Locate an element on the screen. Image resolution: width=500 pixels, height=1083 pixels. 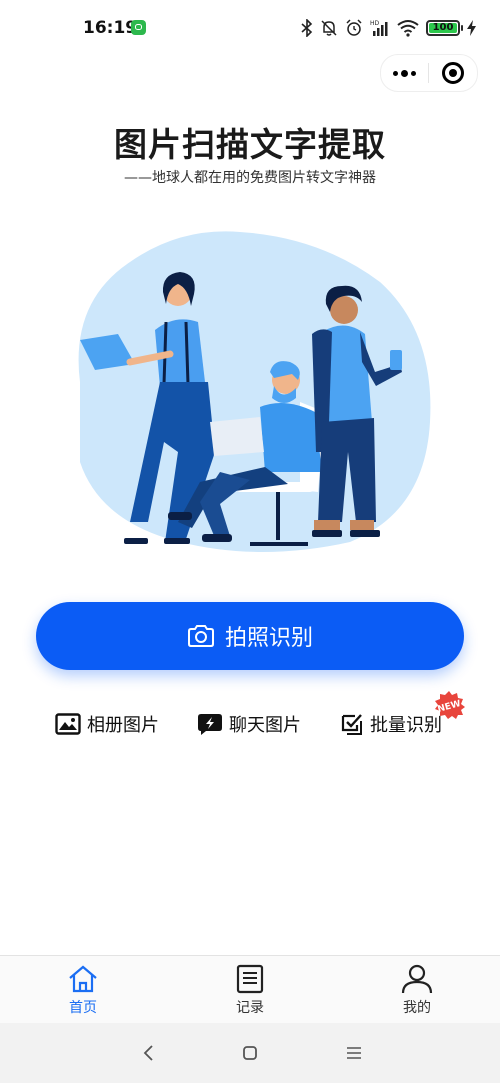
nav-home-button is located at coordinates (250, 1053).